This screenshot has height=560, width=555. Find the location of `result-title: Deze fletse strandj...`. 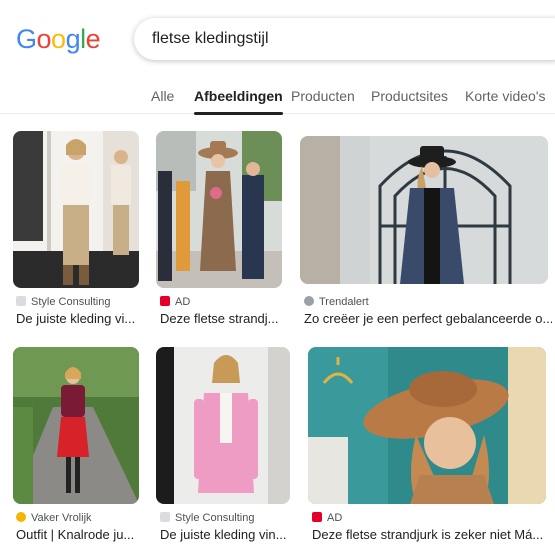

result-title: Deze fletse strandj... is located at coordinates (222, 318).